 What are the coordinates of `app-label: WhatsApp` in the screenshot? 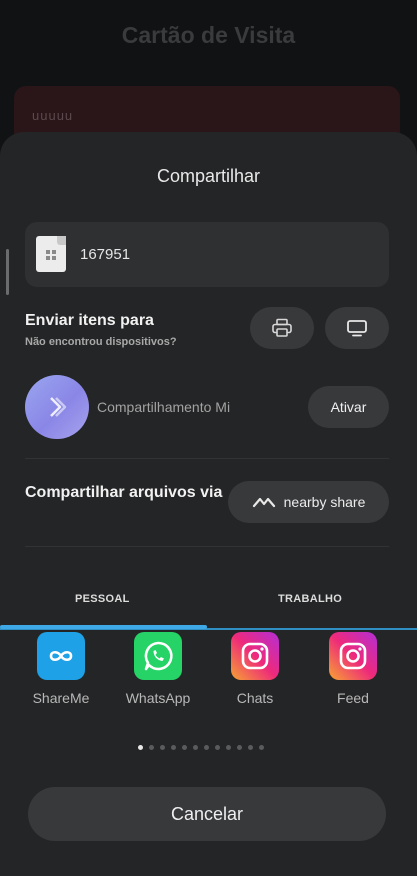 It's located at (158, 698).